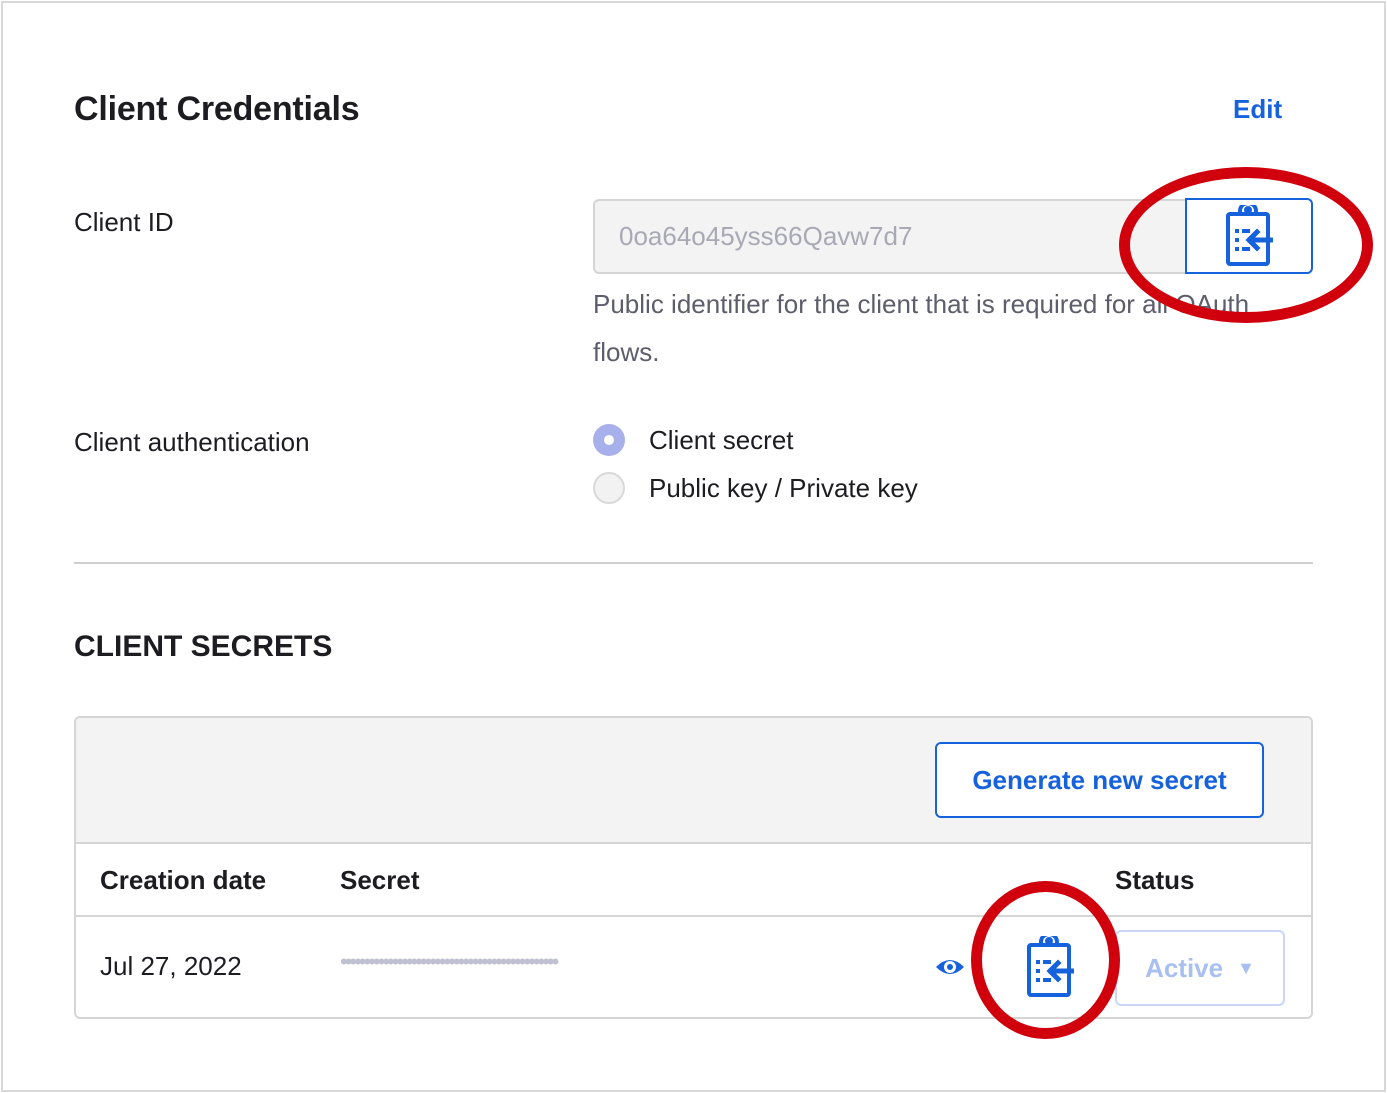  Describe the element at coordinates (1099, 780) in the screenshot. I see `generate-secret-button: Generate new secret` at that location.